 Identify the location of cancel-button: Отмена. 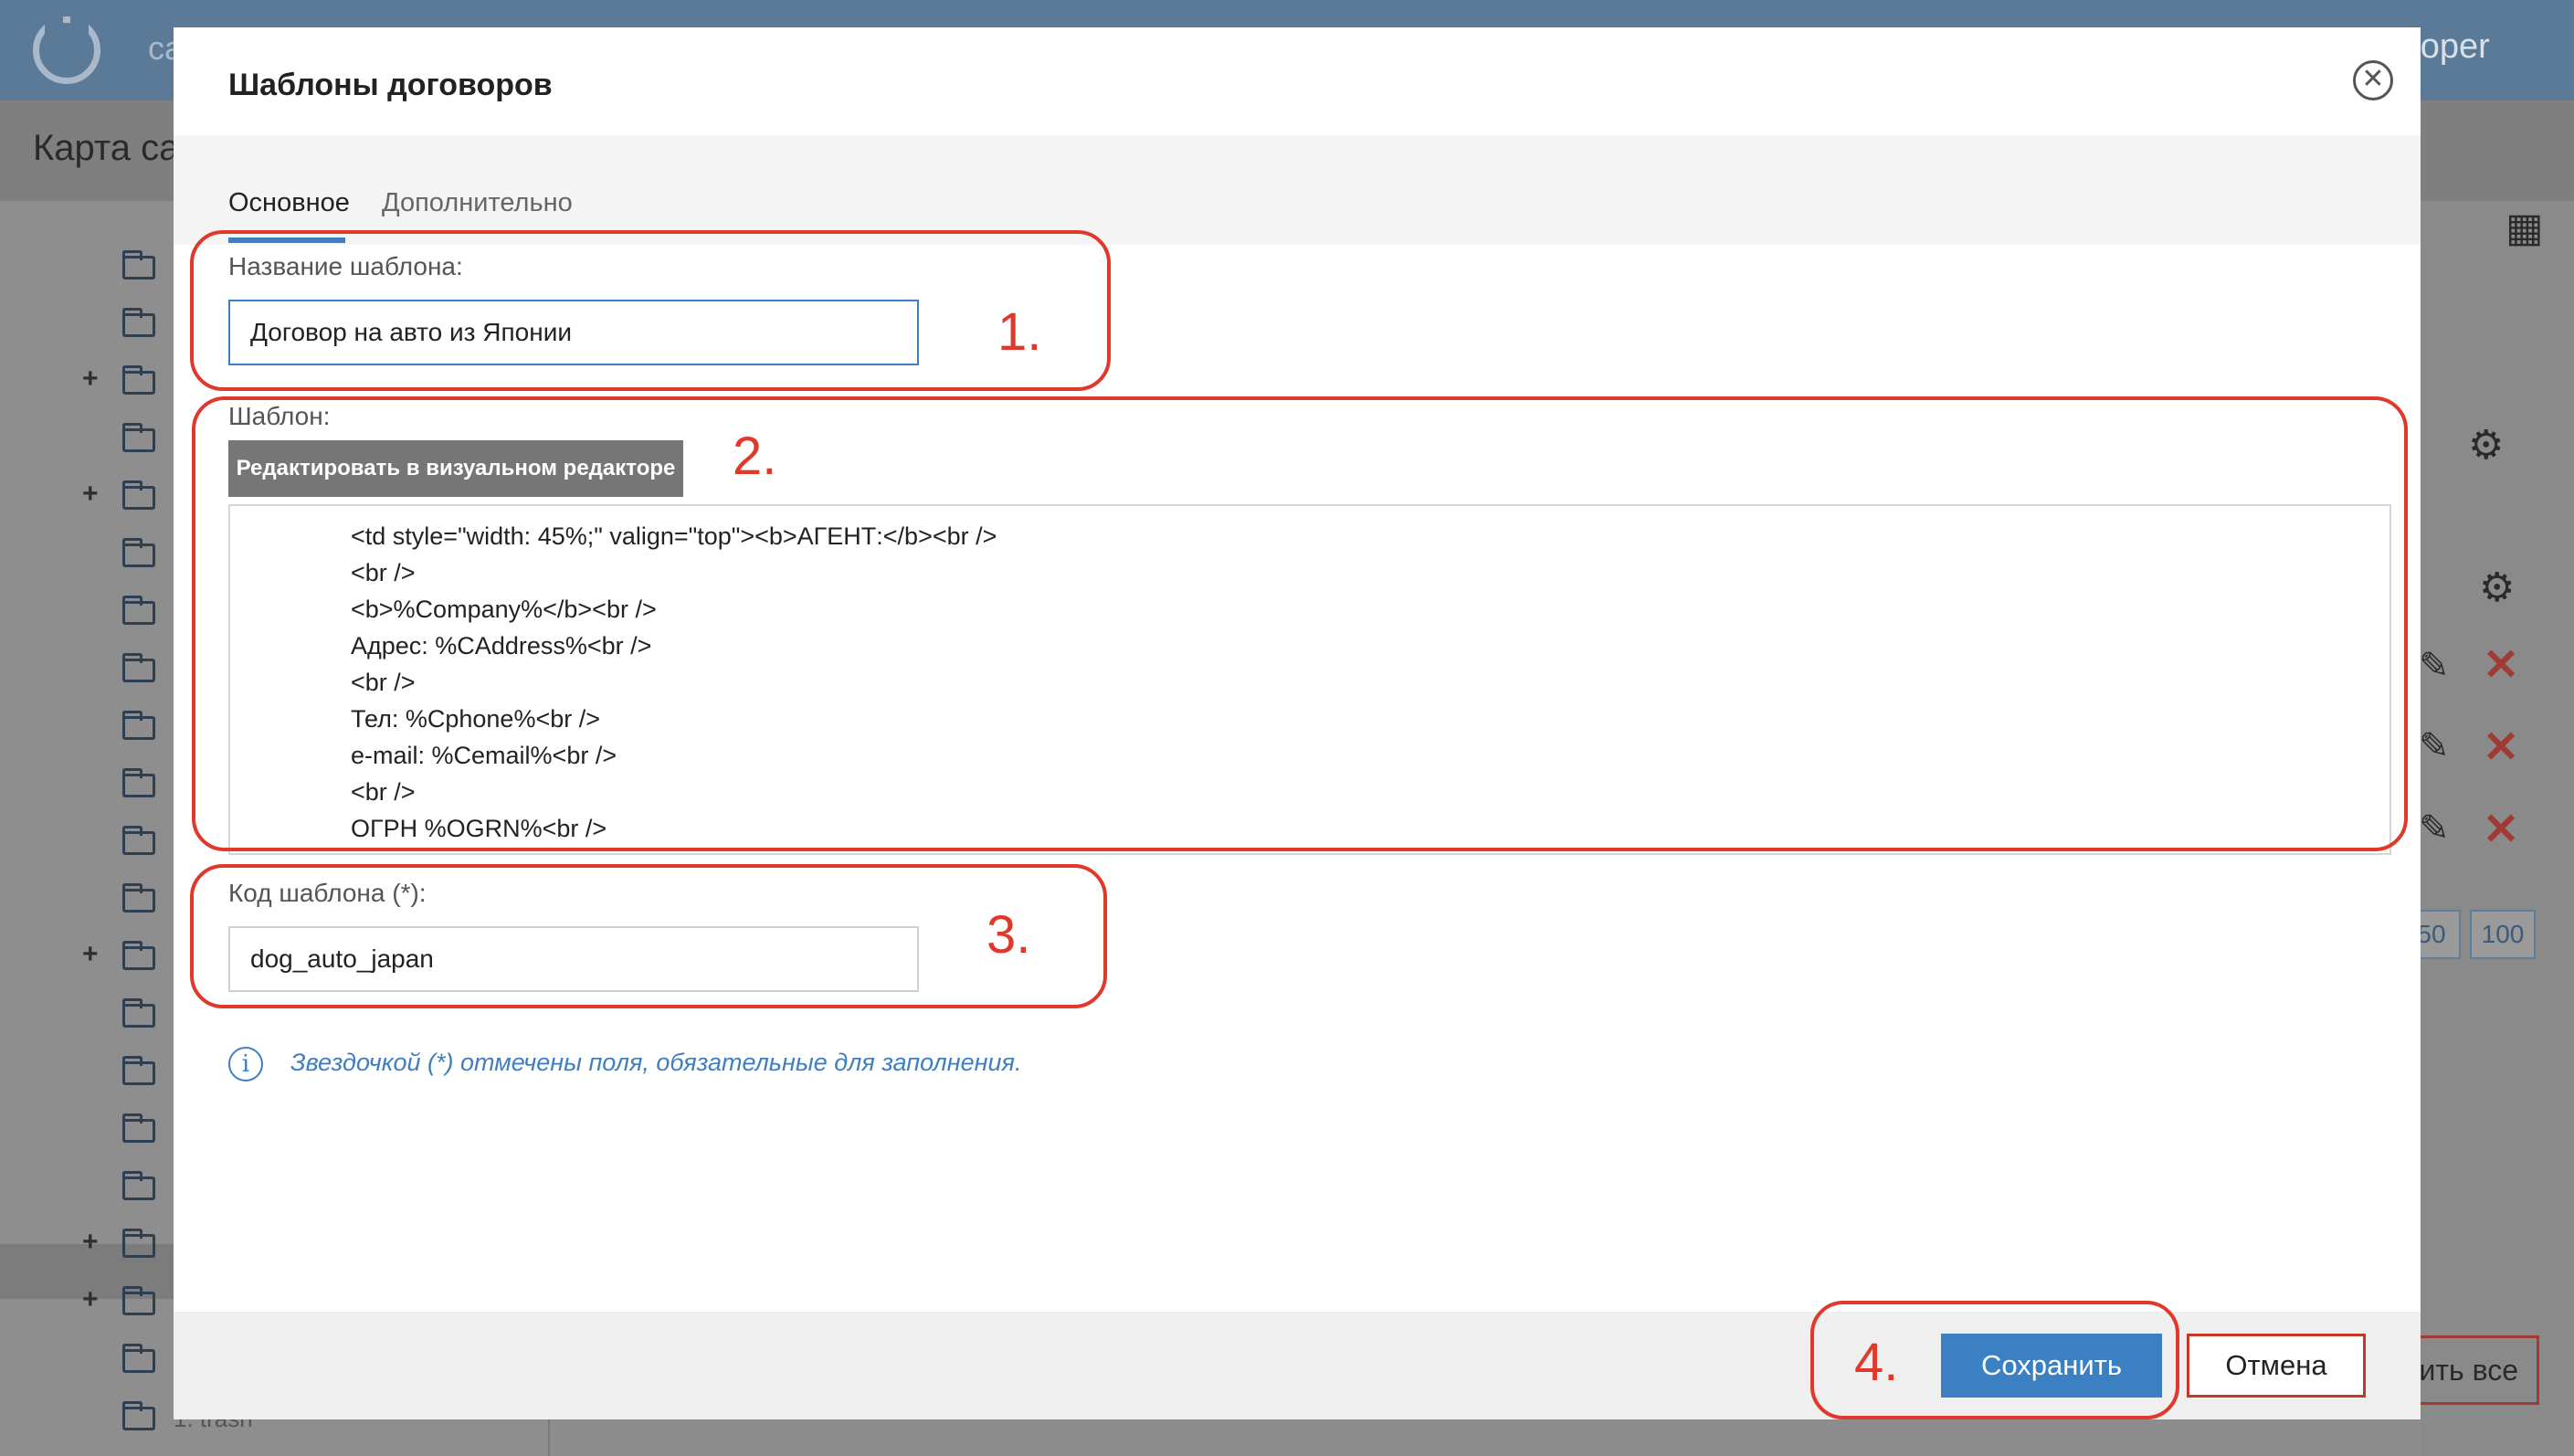
(2276, 1366).